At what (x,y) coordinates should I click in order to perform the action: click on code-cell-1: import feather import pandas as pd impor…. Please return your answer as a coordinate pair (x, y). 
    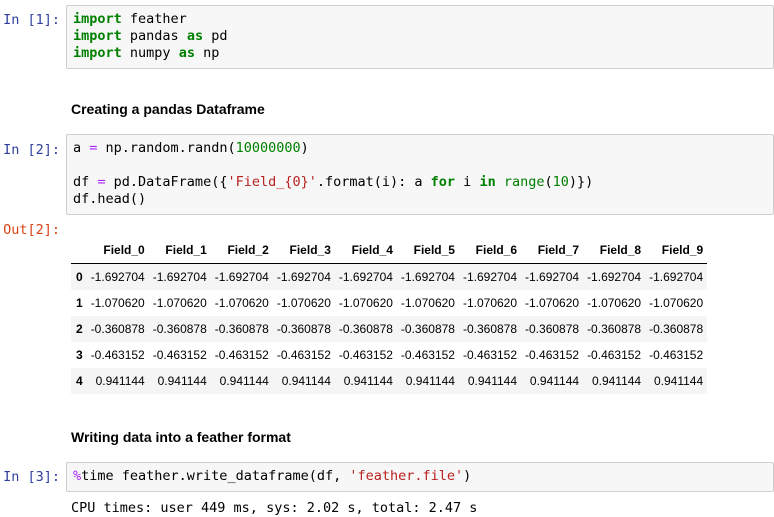
    Looking at the image, I should click on (420, 37).